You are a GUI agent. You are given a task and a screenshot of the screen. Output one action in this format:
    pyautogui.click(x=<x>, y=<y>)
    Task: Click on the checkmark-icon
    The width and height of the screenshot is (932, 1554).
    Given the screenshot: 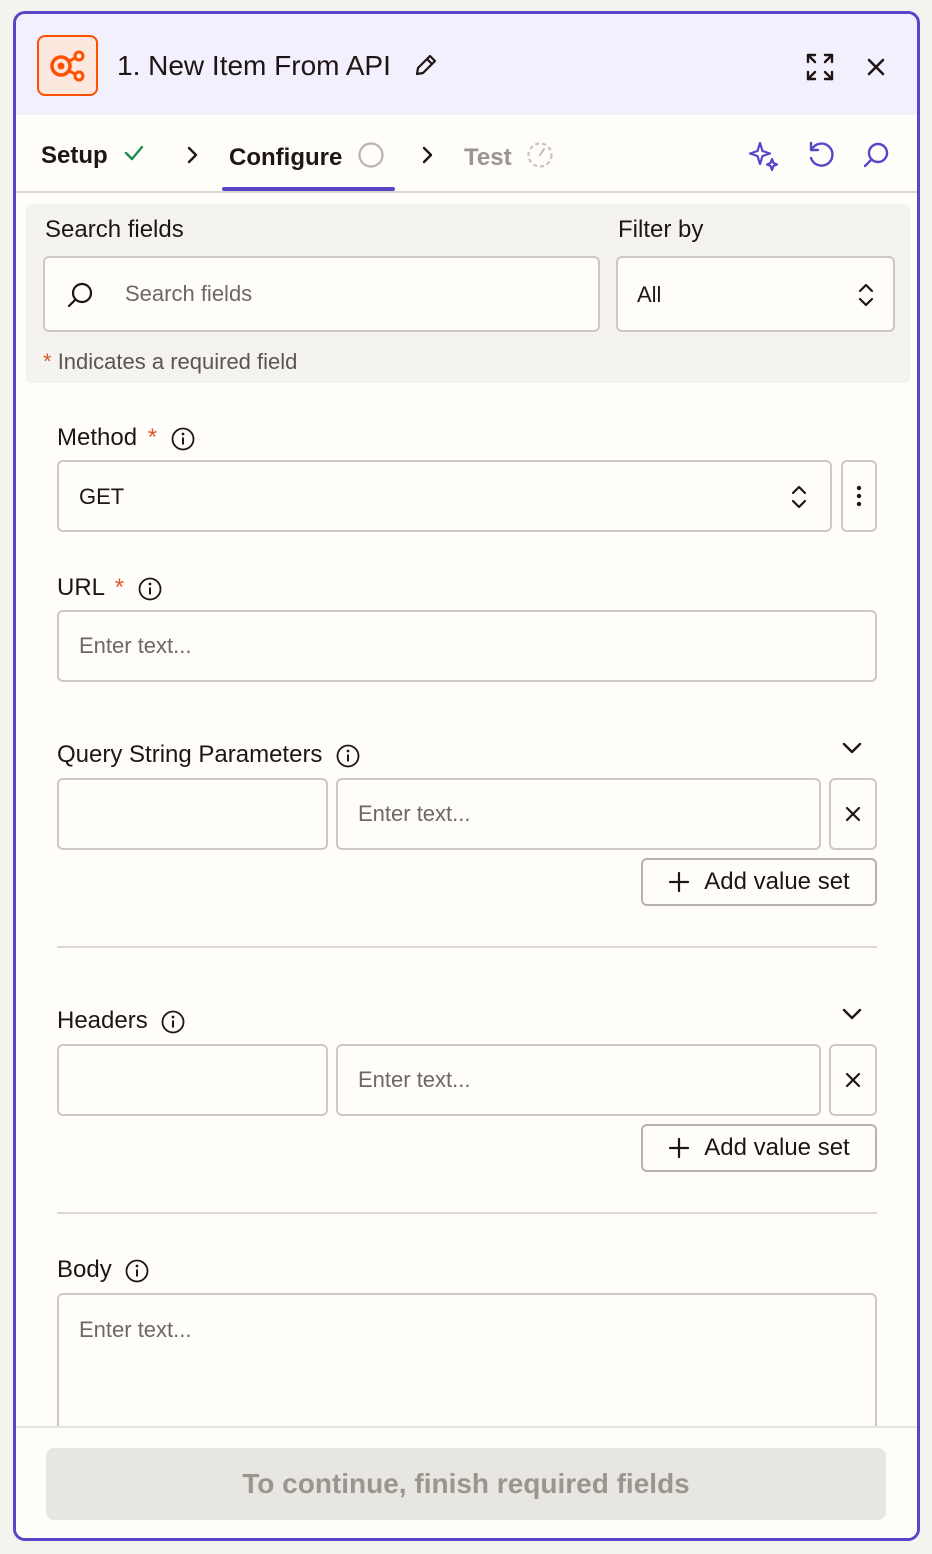 What is the action you would take?
    pyautogui.click(x=134, y=153)
    